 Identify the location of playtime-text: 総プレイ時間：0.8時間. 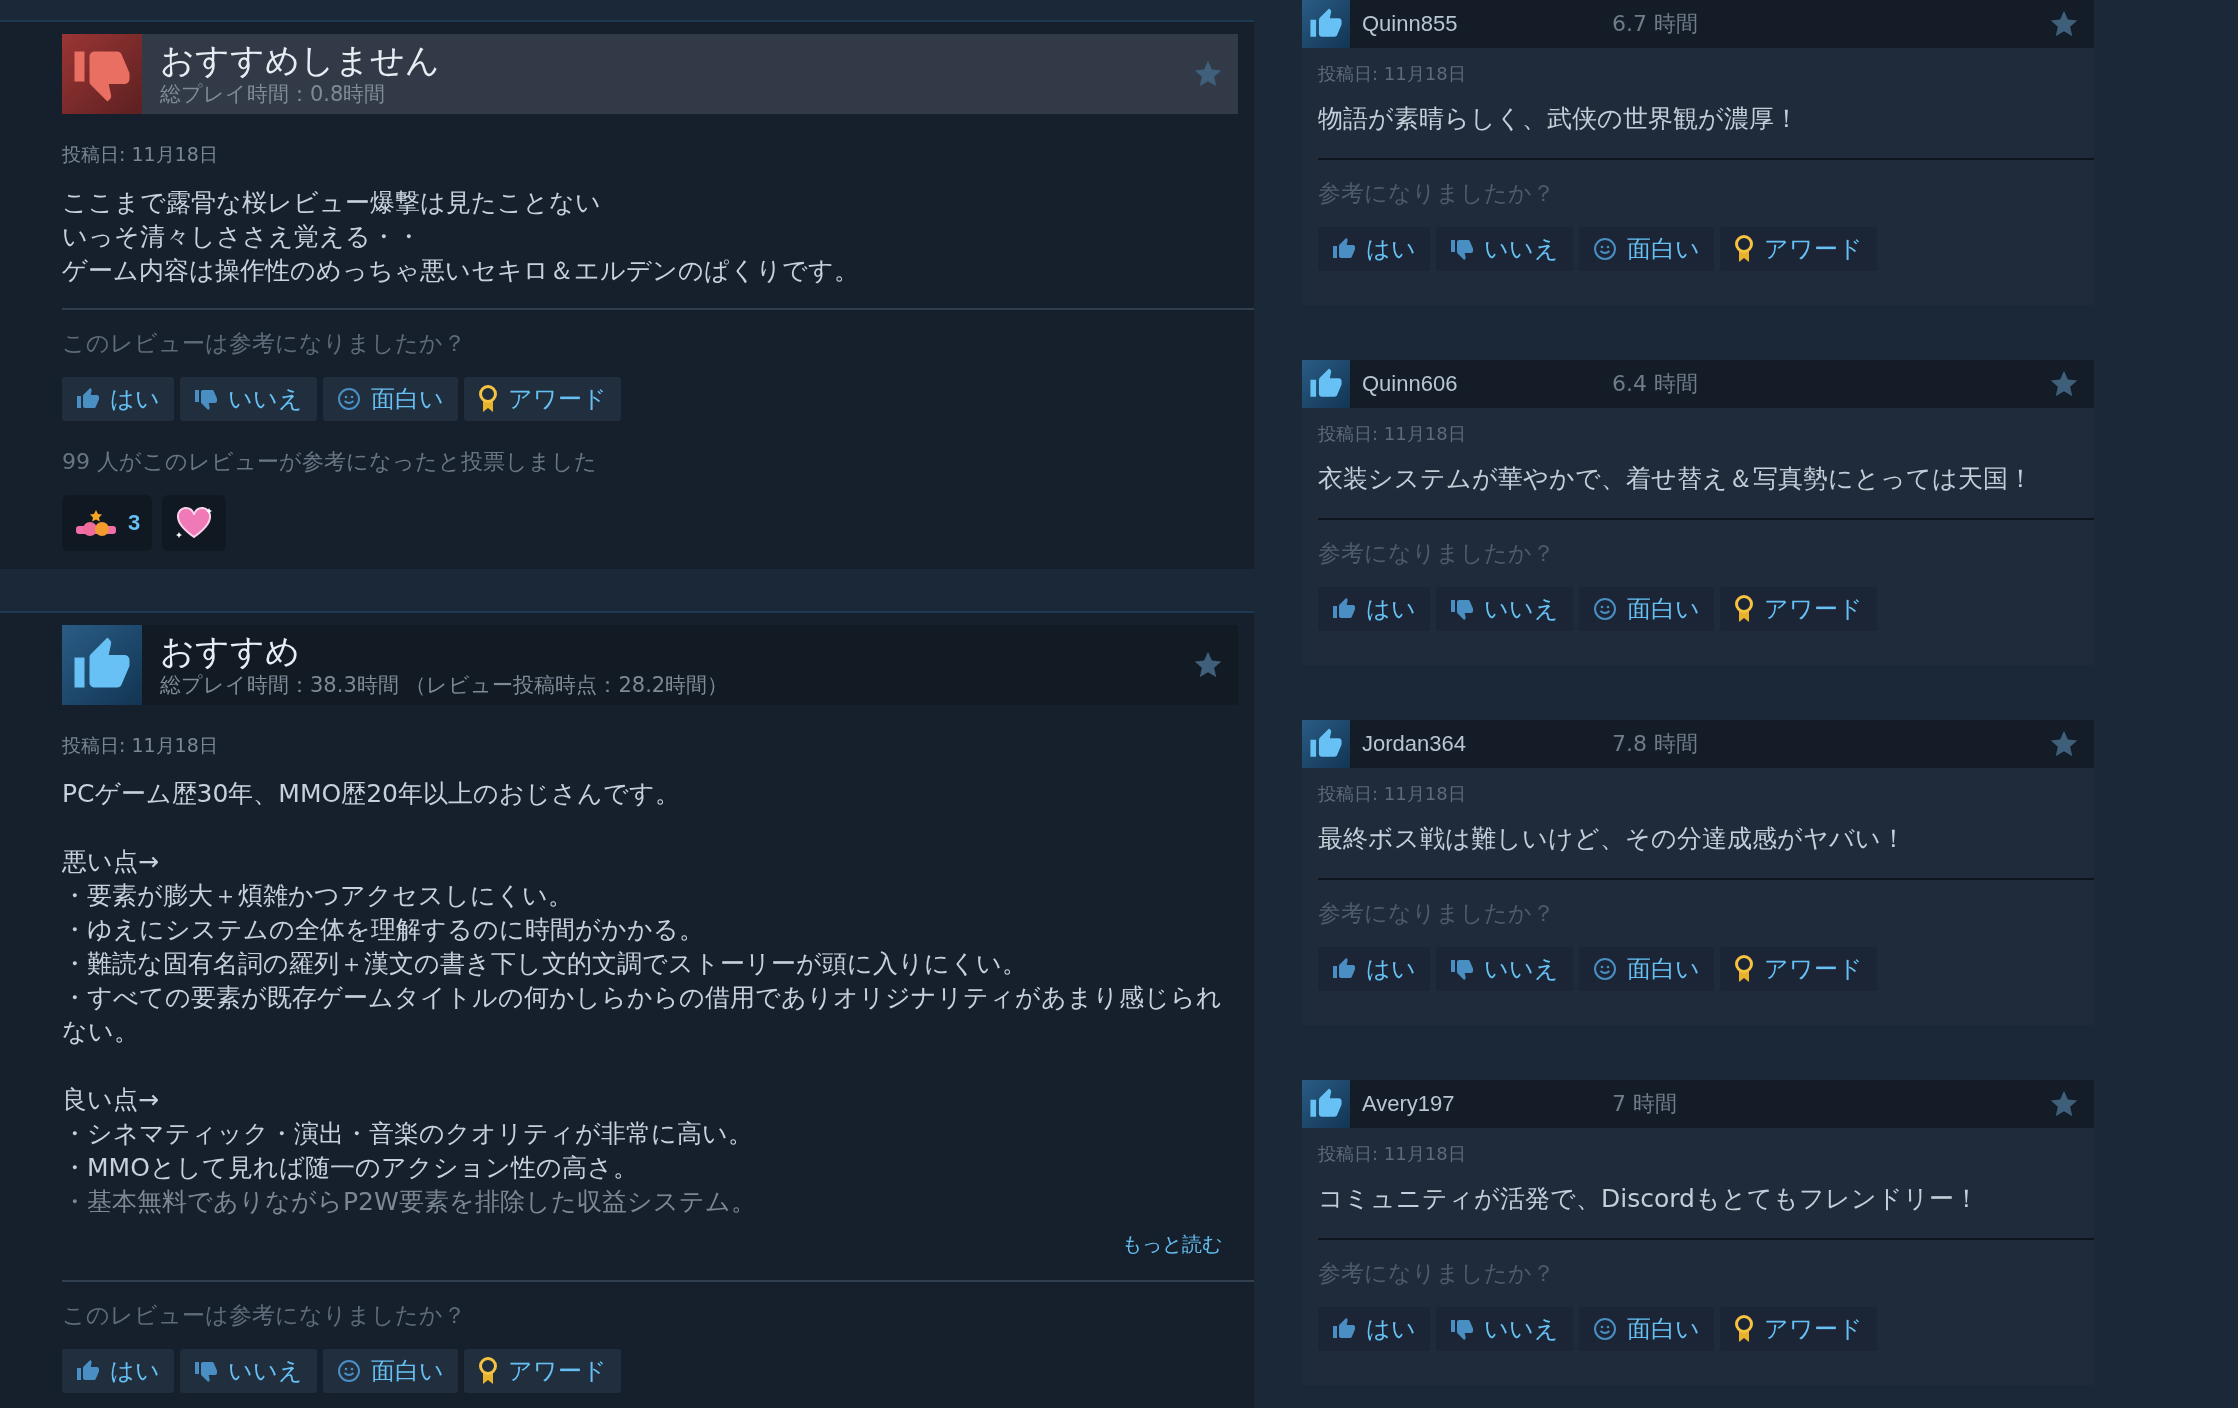
(273, 94).